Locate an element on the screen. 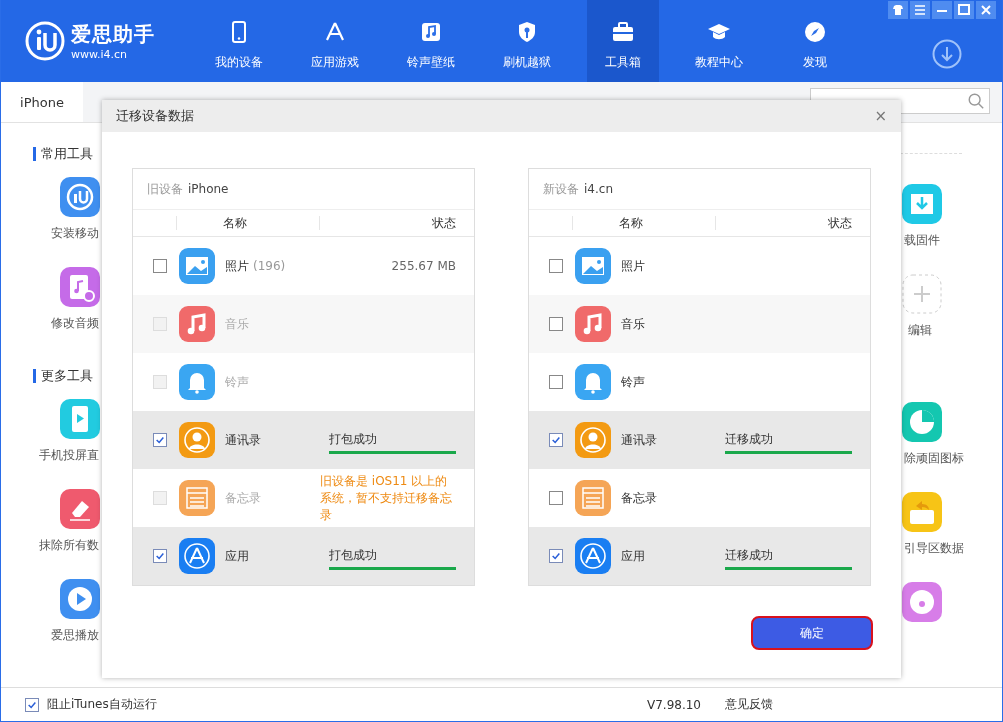 Image resolution: width=1003 pixels, height=722 pixels. tool-label: 修改音频 is located at coordinates (75, 323).